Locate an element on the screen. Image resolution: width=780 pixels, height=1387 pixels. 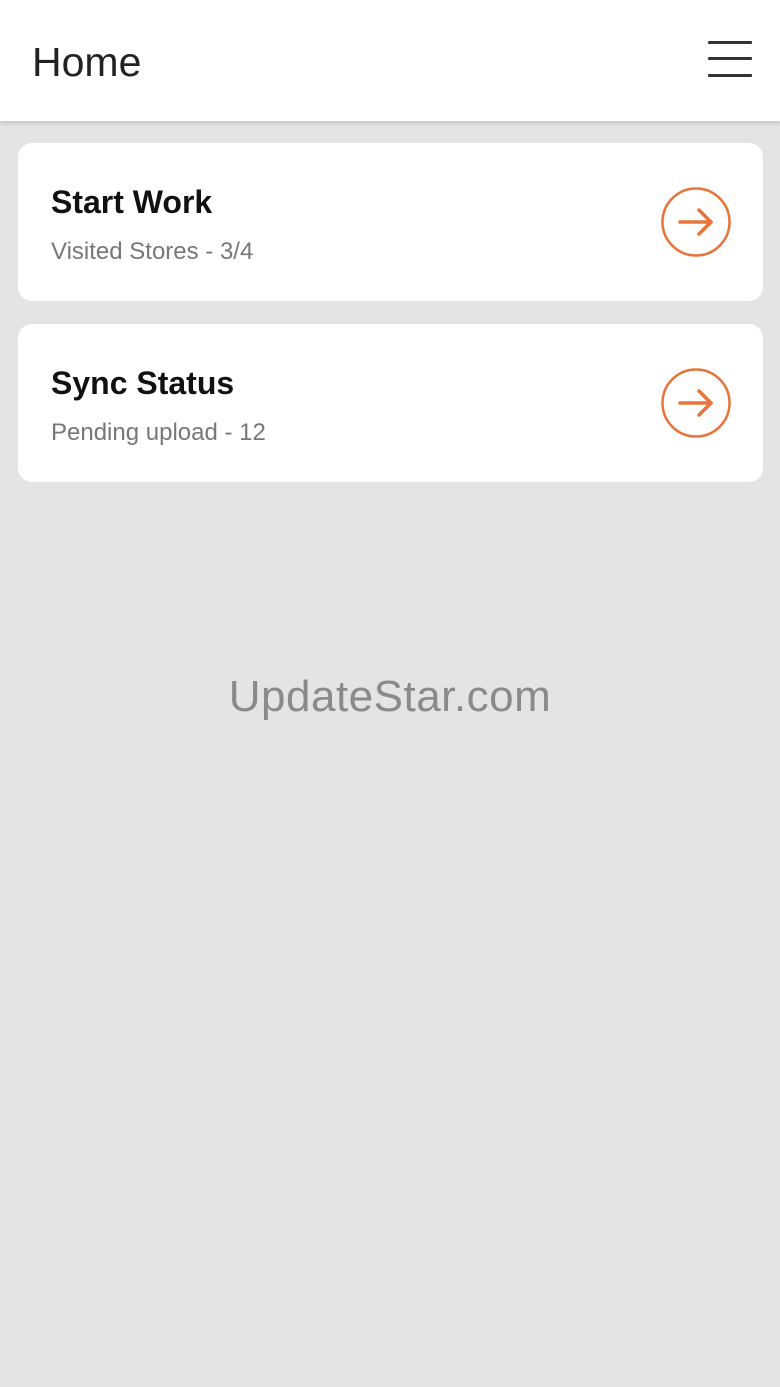
pending-upload-status: Pending upload - 12 is located at coordinates (158, 432).